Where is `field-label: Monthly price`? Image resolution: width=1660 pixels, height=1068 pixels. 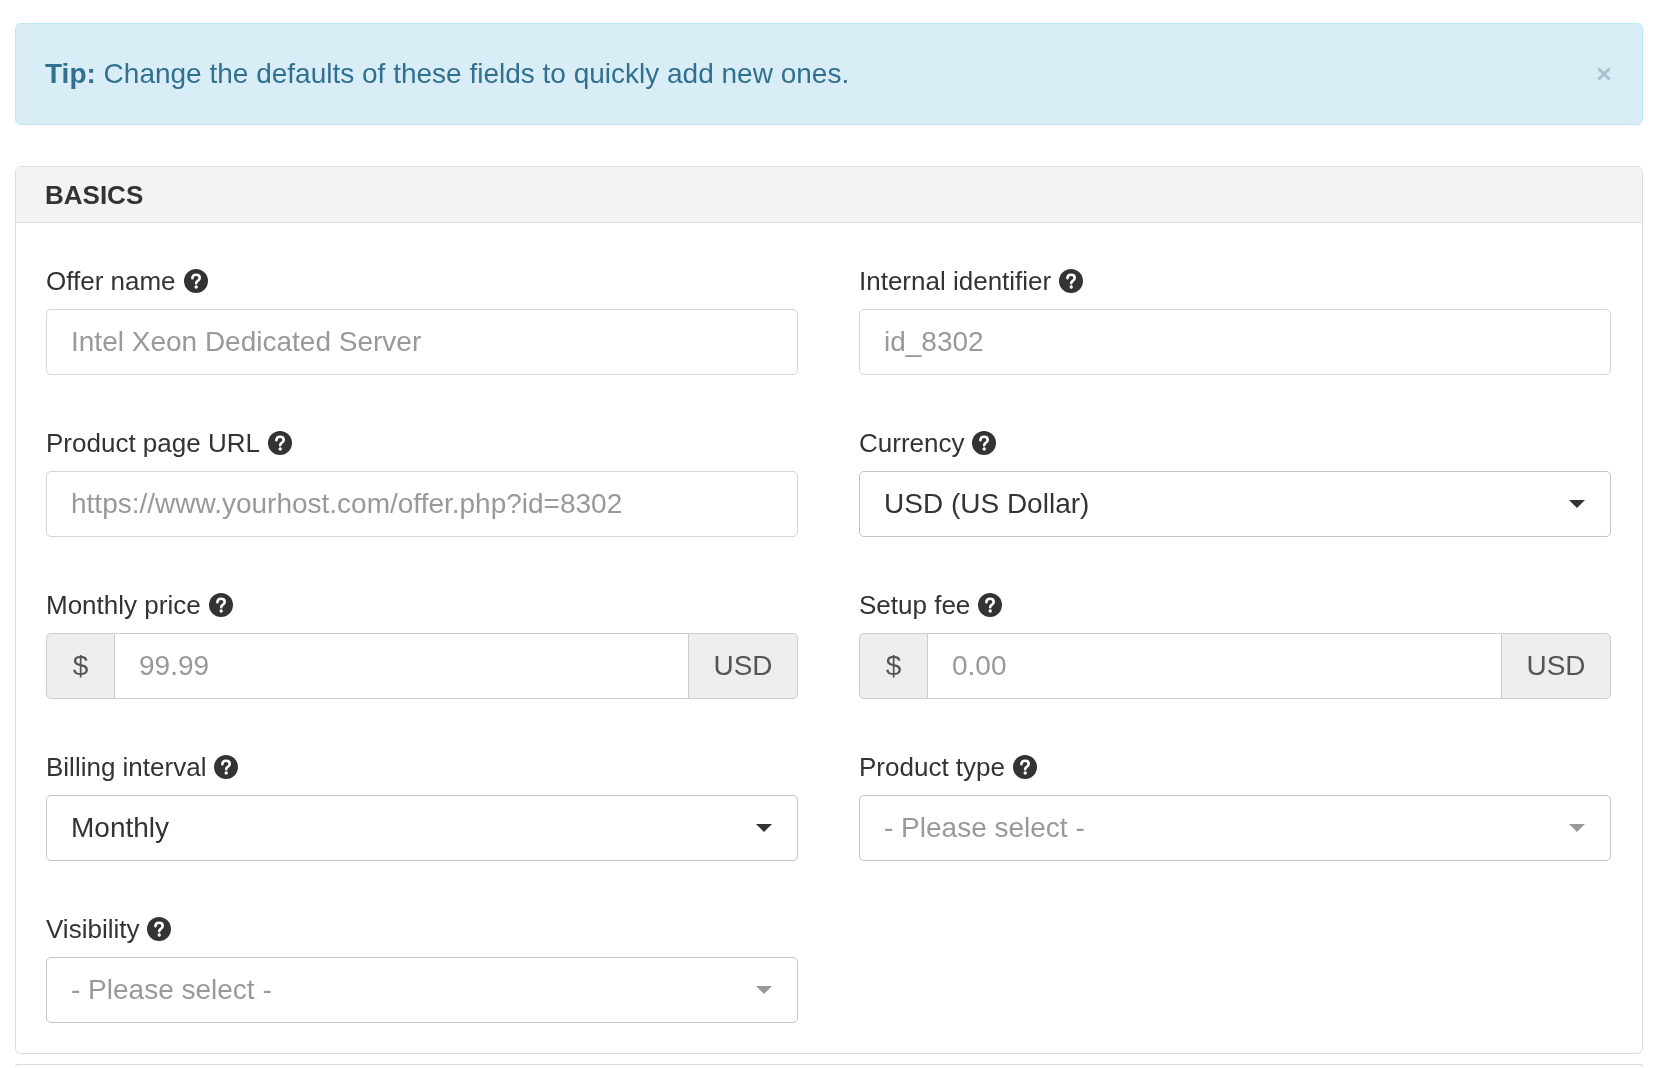
field-label: Monthly price is located at coordinates (123, 605).